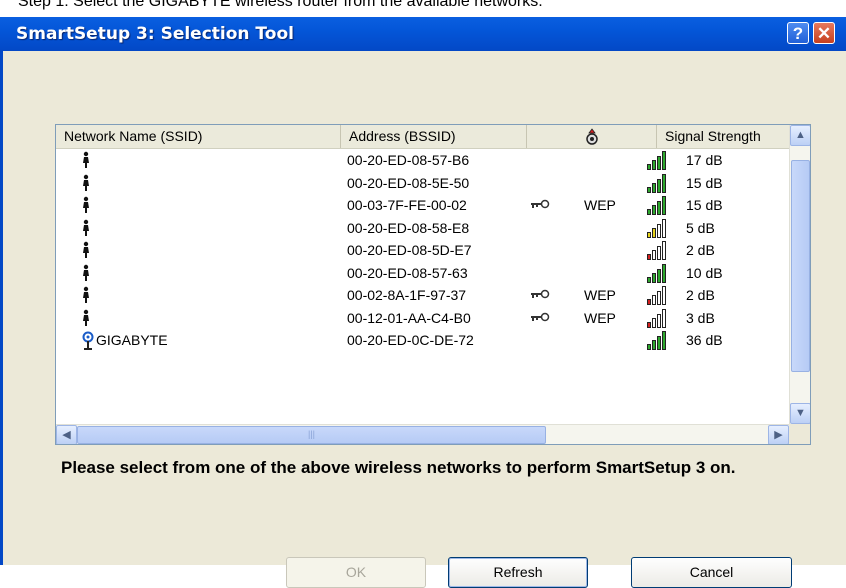  I want to click on refresh-button: Refresh, so click(518, 572).